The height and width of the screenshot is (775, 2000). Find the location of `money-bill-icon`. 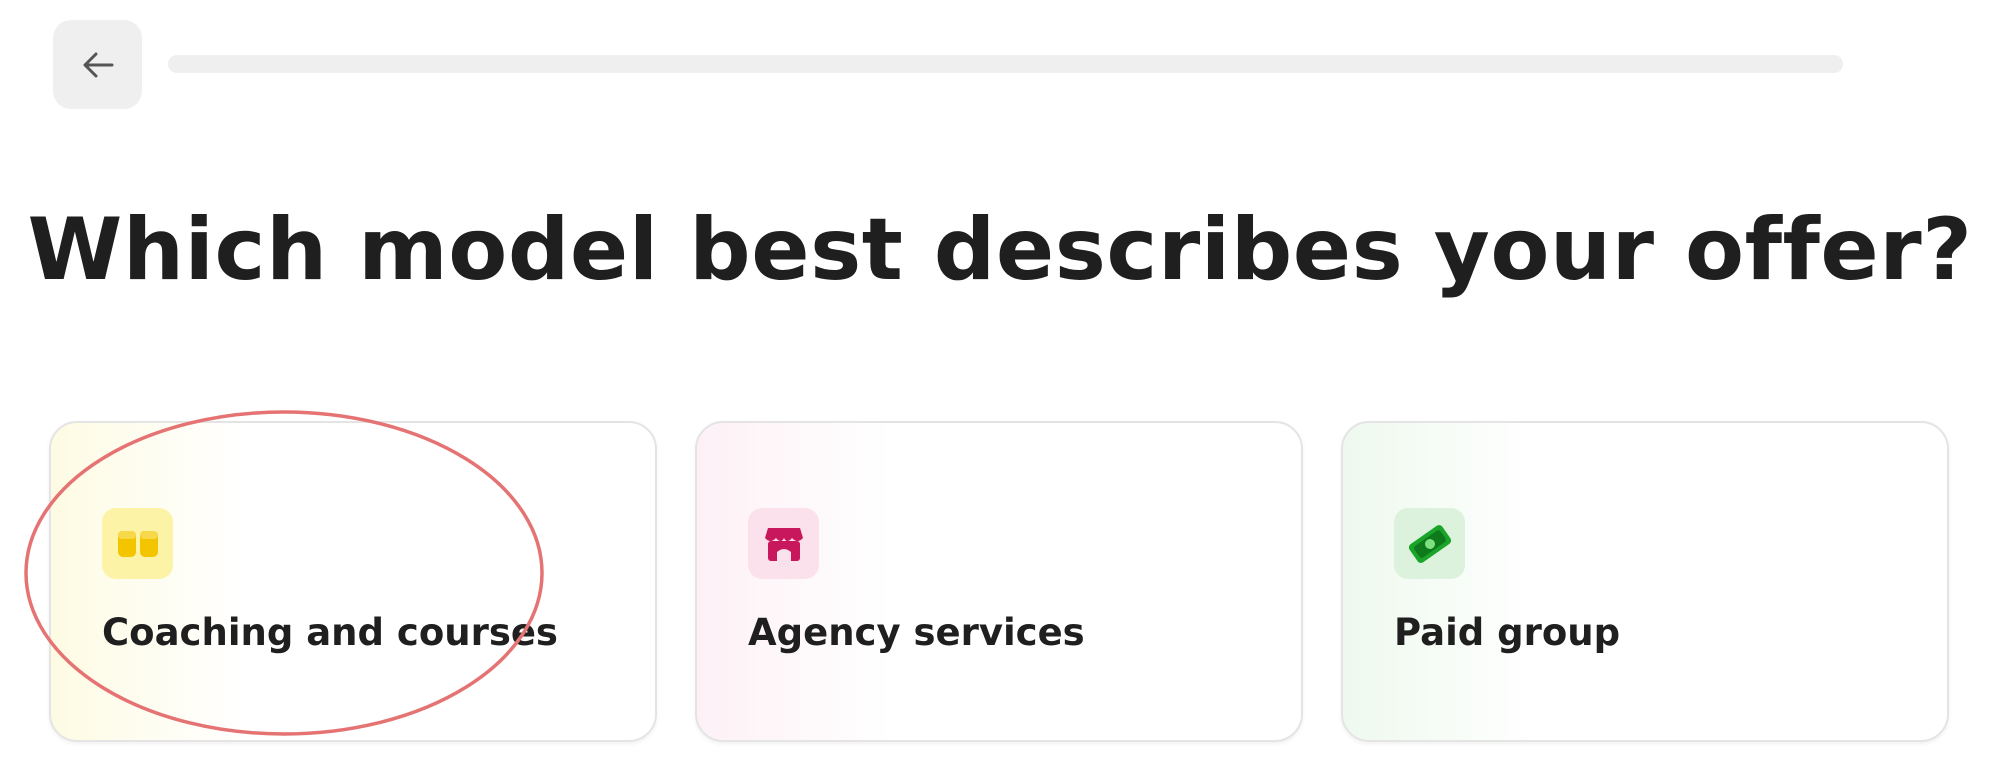

money-bill-icon is located at coordinates (1429, 543).